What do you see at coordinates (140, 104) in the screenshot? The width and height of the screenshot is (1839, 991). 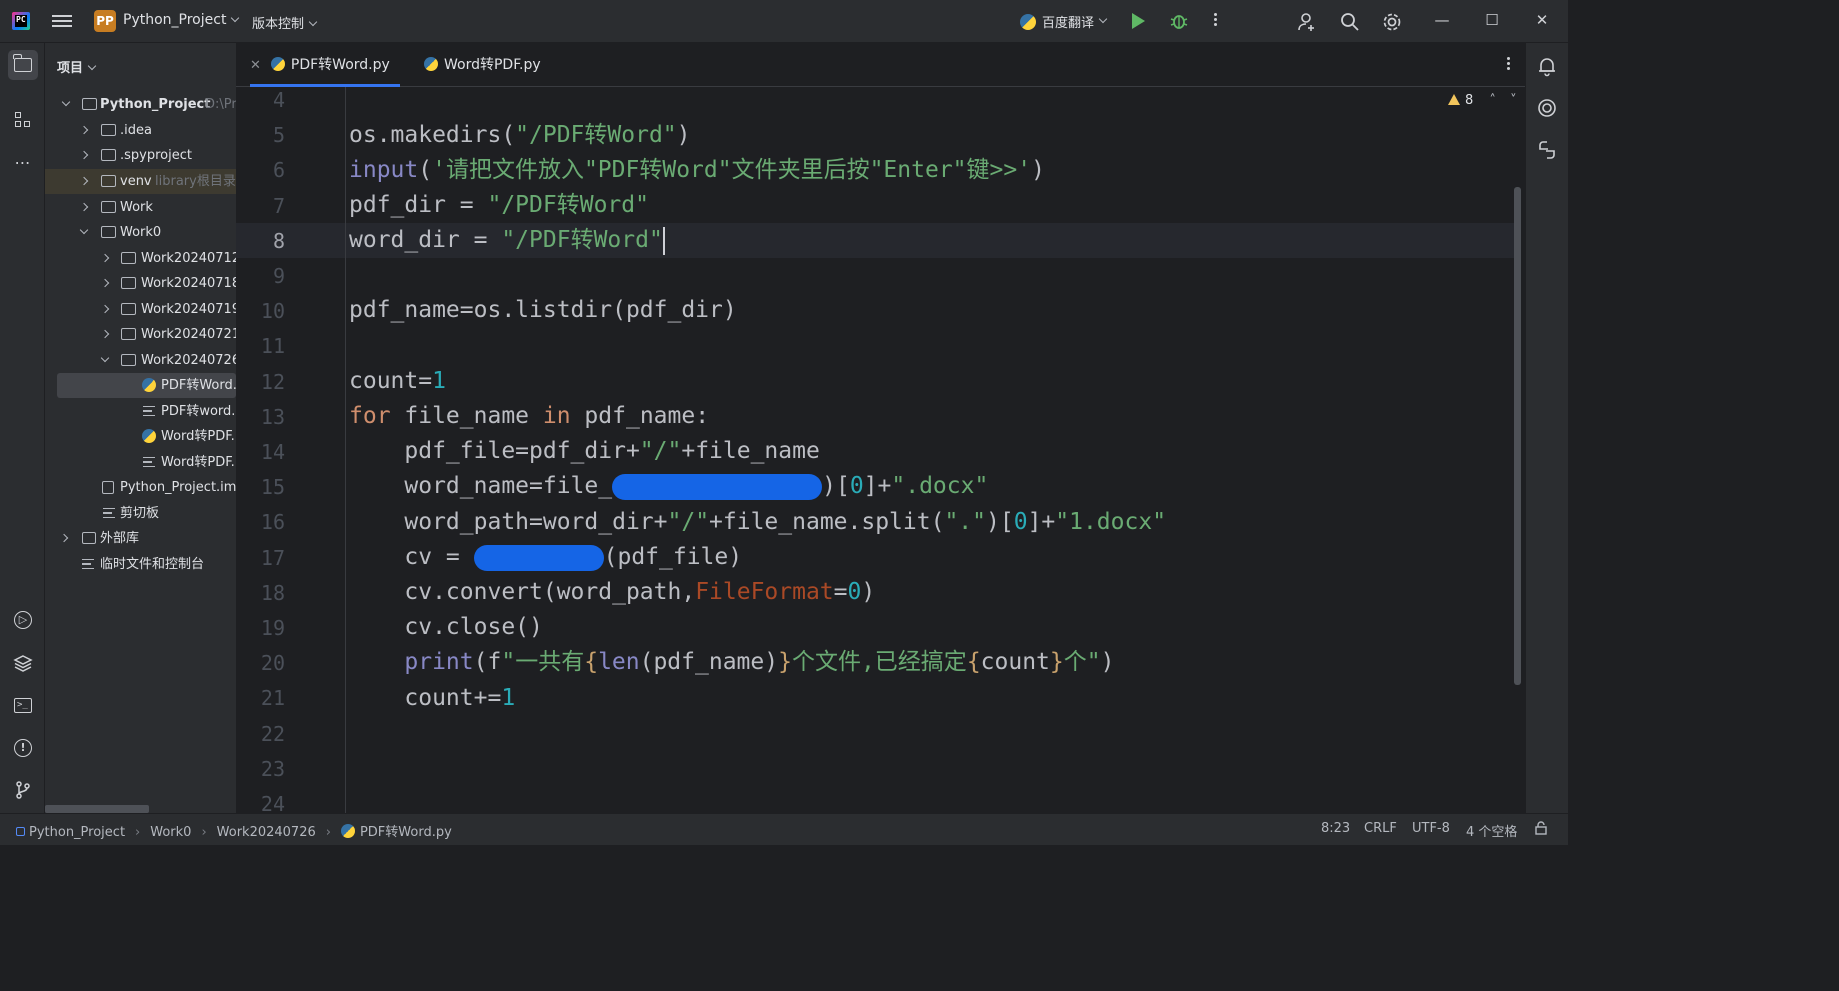 I see `tree-root: Python_Project D:\Pr` at bounding box center [140, 104].